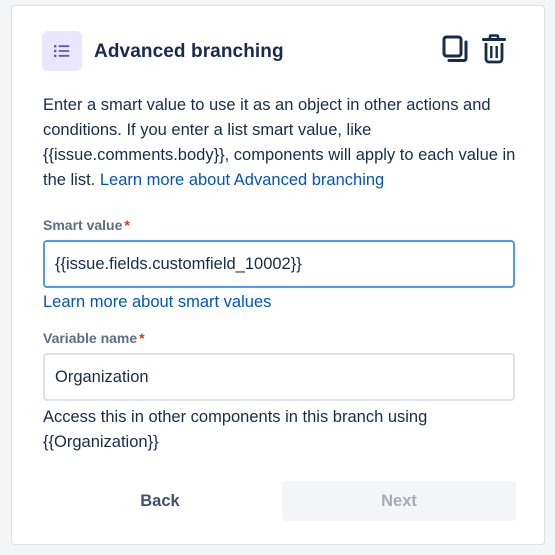 Image resolution: width=555 pixels, height=555 pixels. I want to click on learn-more-branching-link: Learn more about Advanced branching, so click(242, 180).